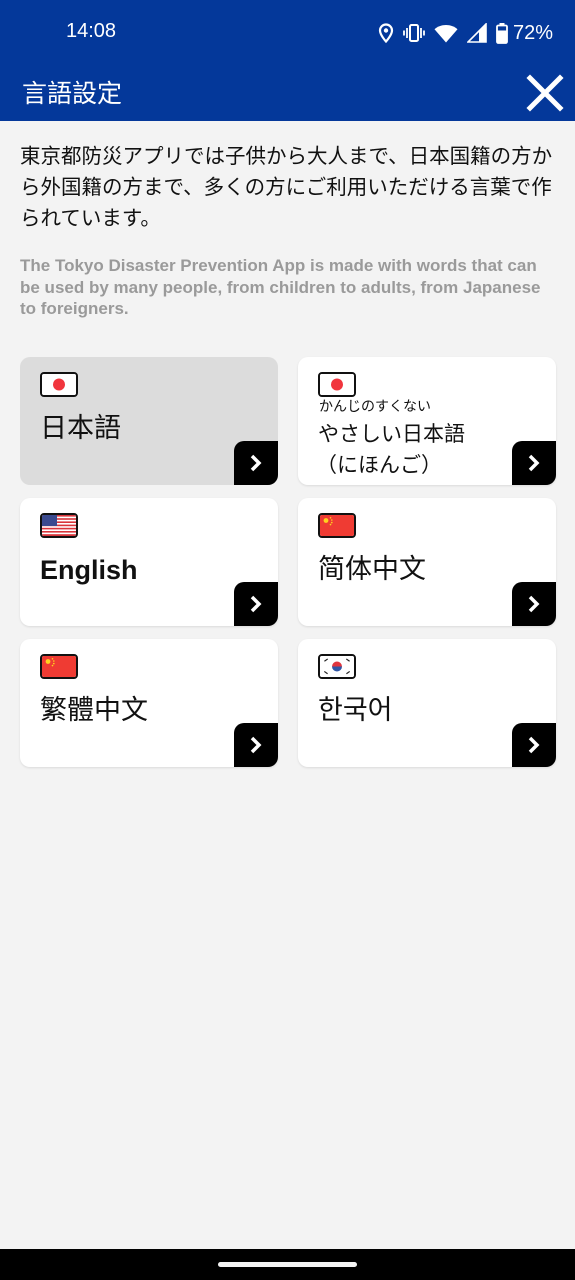 This screenshot has height=1280, width=575. I want to click on language-label-reading: （にほんご）, so click(379, 465).